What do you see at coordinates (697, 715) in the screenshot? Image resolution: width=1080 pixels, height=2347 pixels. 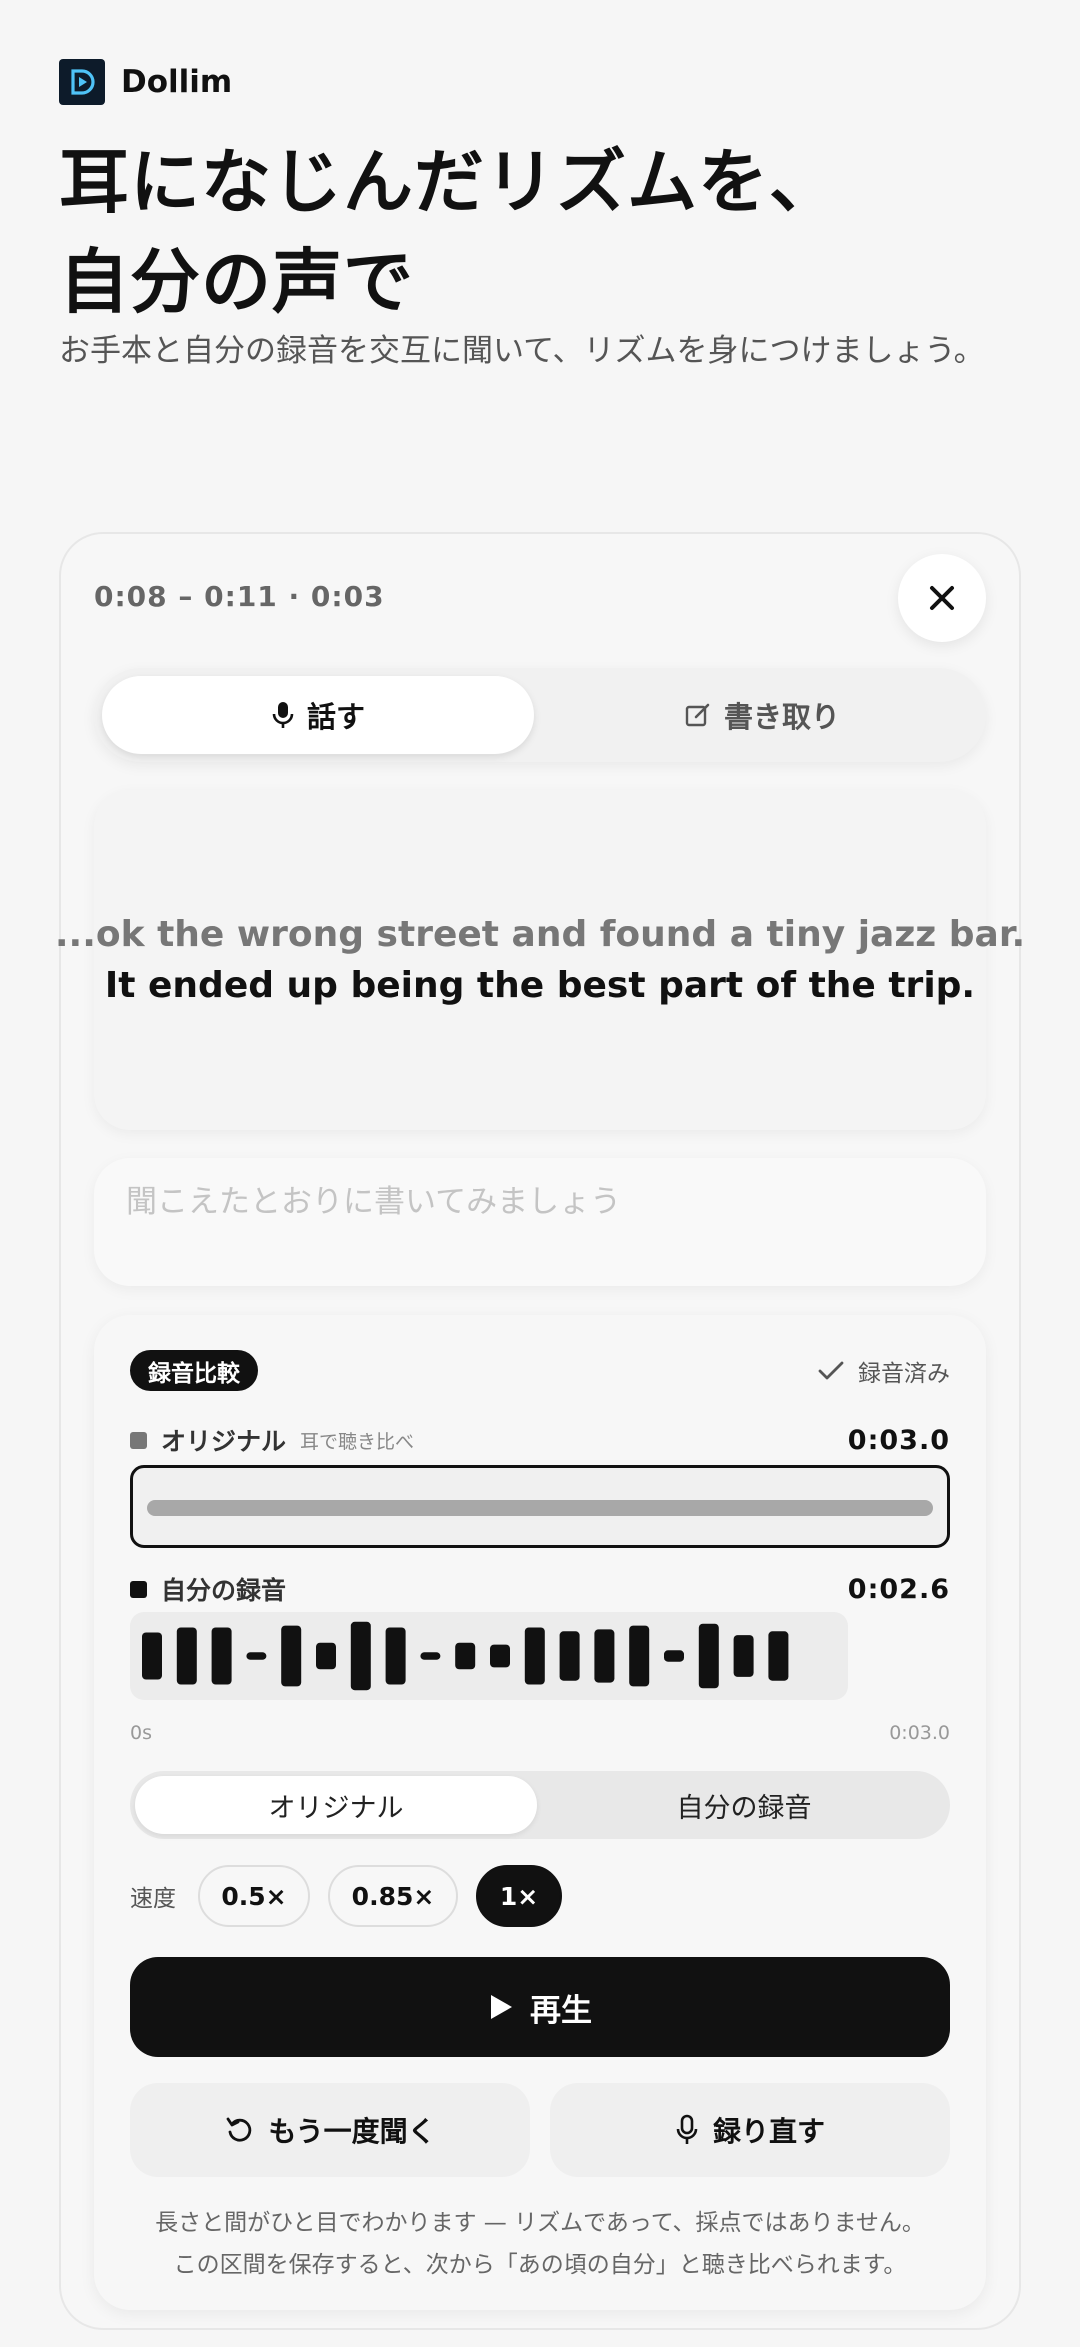 I see `pencil-edit-icon` at bounding box center [697, 715].